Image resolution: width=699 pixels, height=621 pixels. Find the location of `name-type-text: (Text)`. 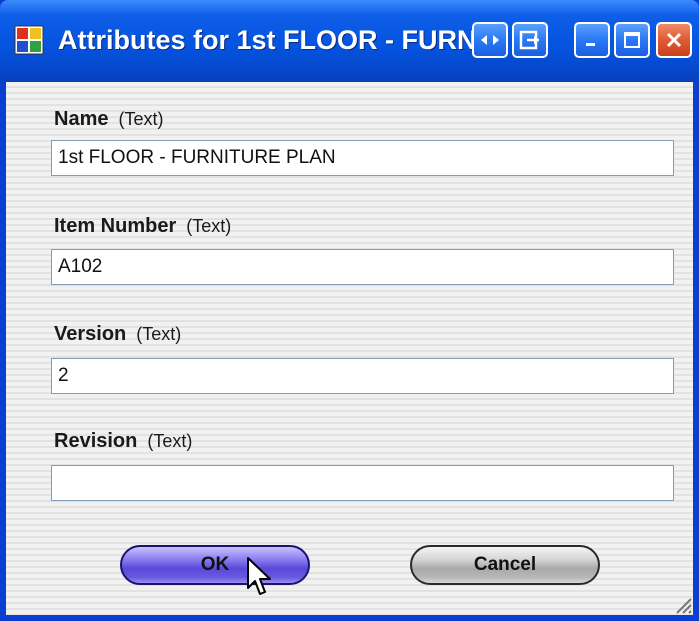

name-type-text: (Text) is located at coordinates (141, 119).